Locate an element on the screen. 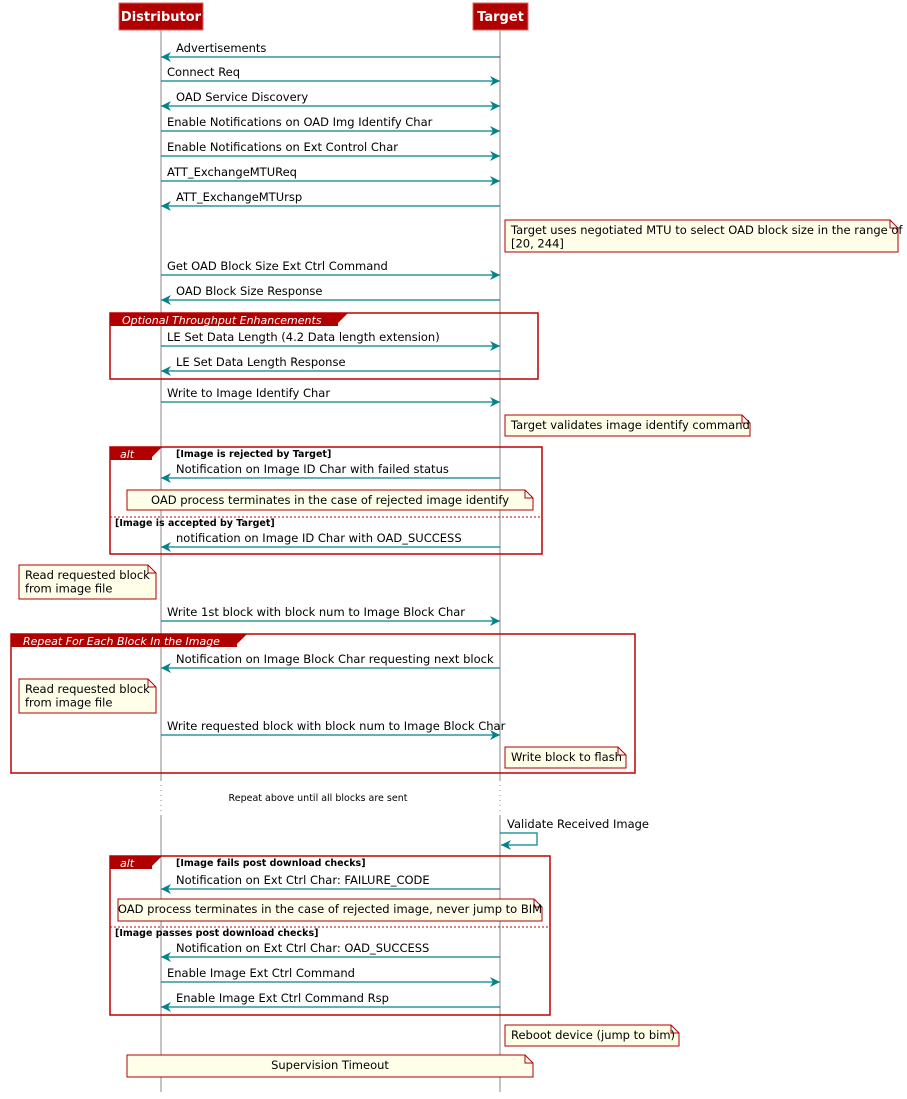  note-text: Target validates image identify command is located at coordinates (630, 425).